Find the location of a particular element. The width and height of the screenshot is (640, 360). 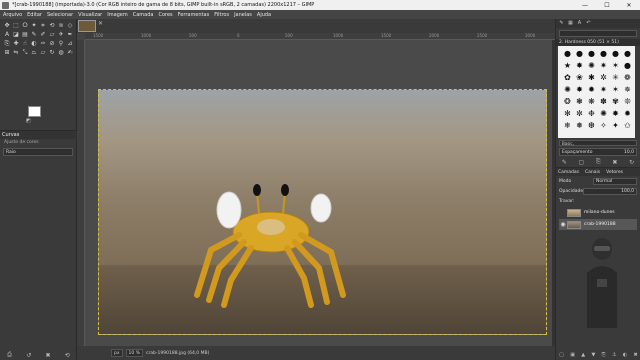

menu-janelas: Janelas is located at coordinates (243, 15).